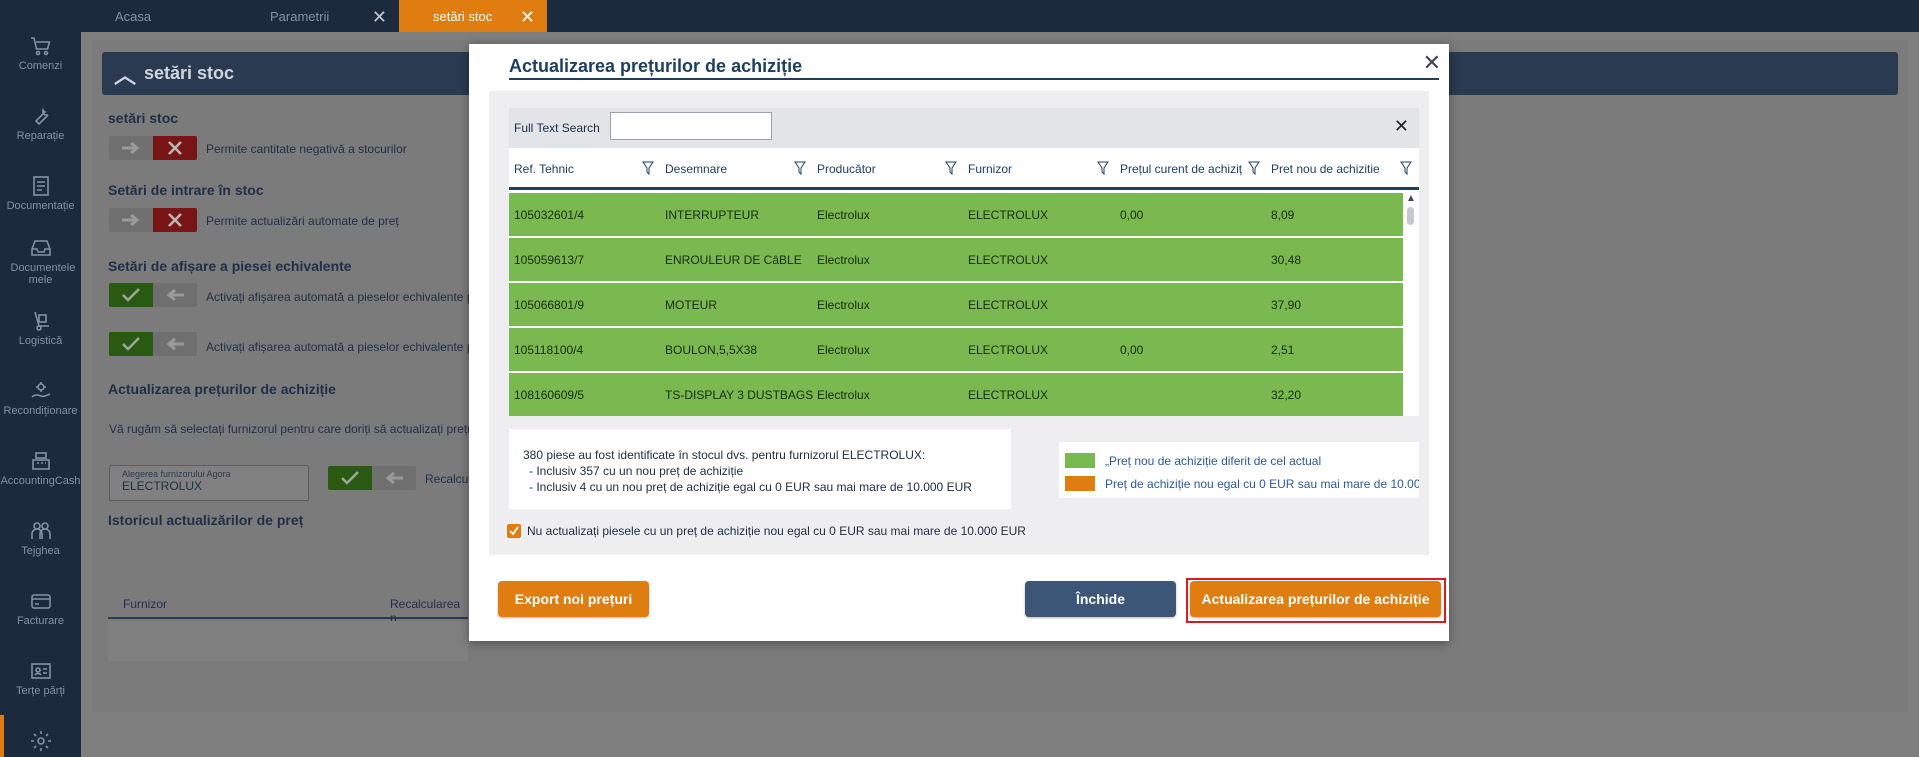 This screenshot has height=757, width=1919. Describe the element at coordinates (1080, 483) in the screenshot. I see `legend-swatch` at that location.